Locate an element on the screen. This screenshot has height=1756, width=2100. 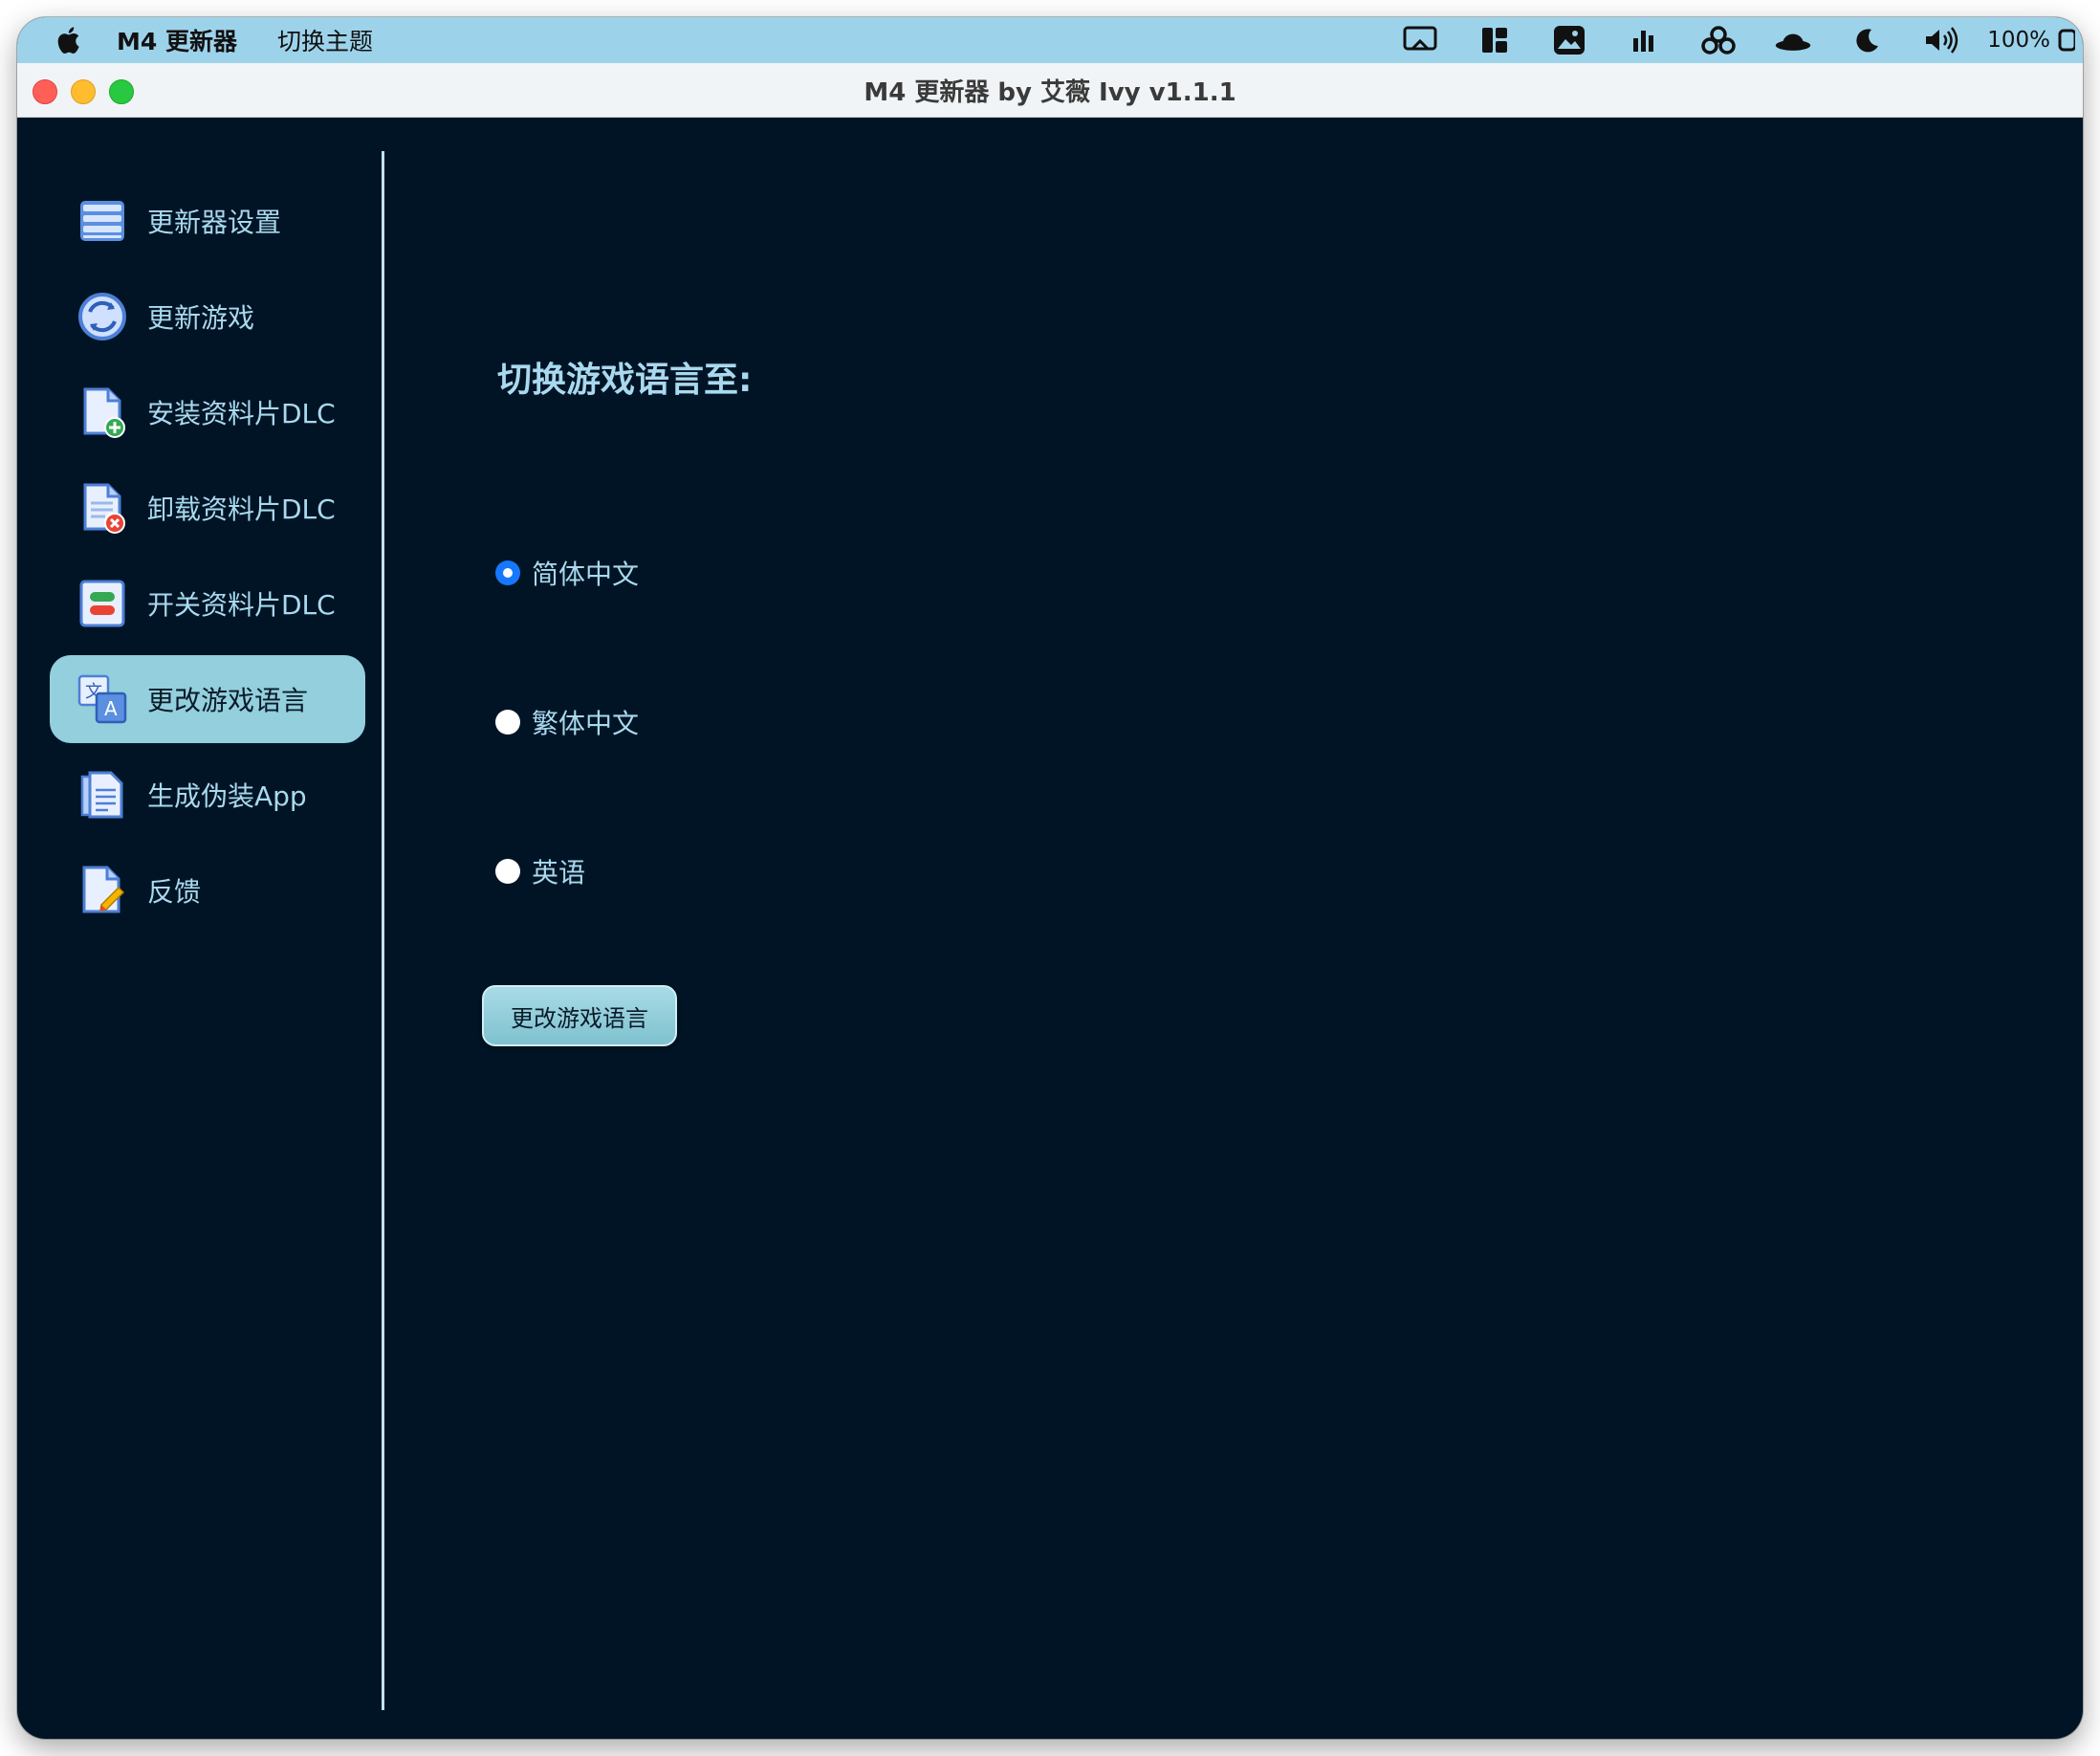
sidebar-item-feedback: 反馈 is located at coordinates (207, 890).